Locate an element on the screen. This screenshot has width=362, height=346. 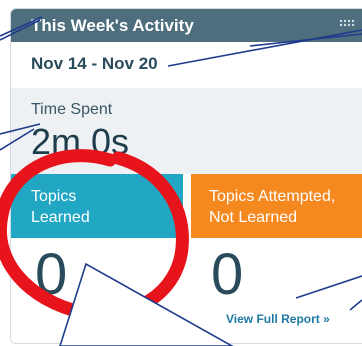
topics-learned-count: 0 is located at coordinates (51, 274).